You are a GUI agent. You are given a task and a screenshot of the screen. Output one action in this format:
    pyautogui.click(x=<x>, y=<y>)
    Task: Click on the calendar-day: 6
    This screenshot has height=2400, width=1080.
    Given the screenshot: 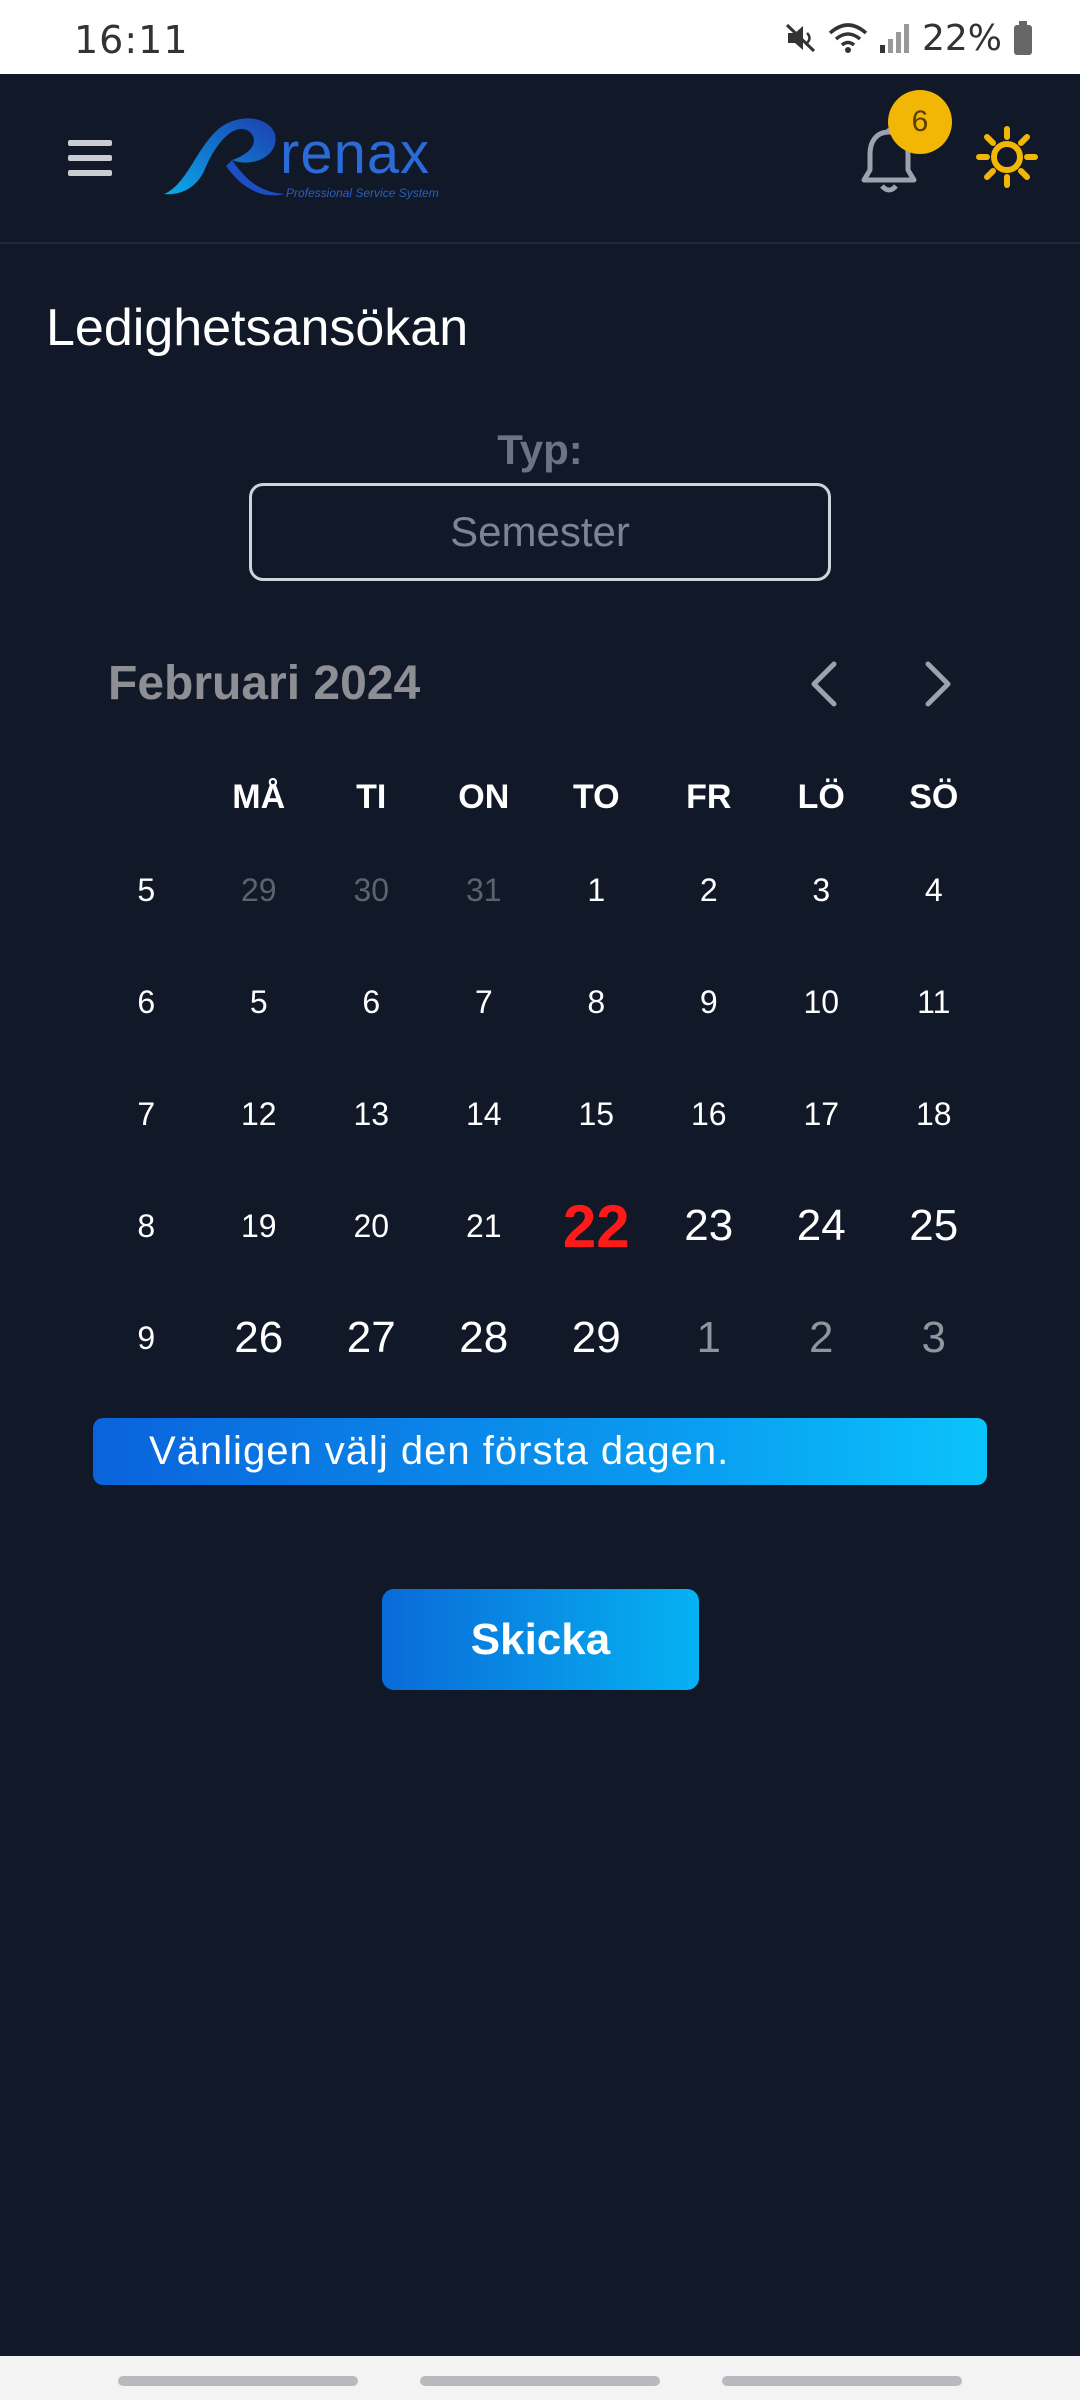 What is the action you would take?
    pyautogui.click(x=371, y=1001)
    